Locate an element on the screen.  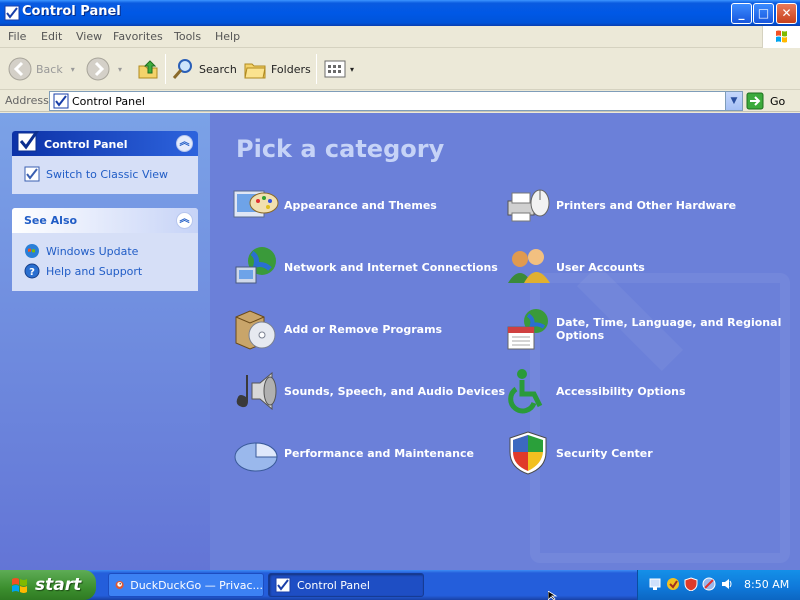
category-user-accounts: User Accounts is located at coordinates (645, 267).